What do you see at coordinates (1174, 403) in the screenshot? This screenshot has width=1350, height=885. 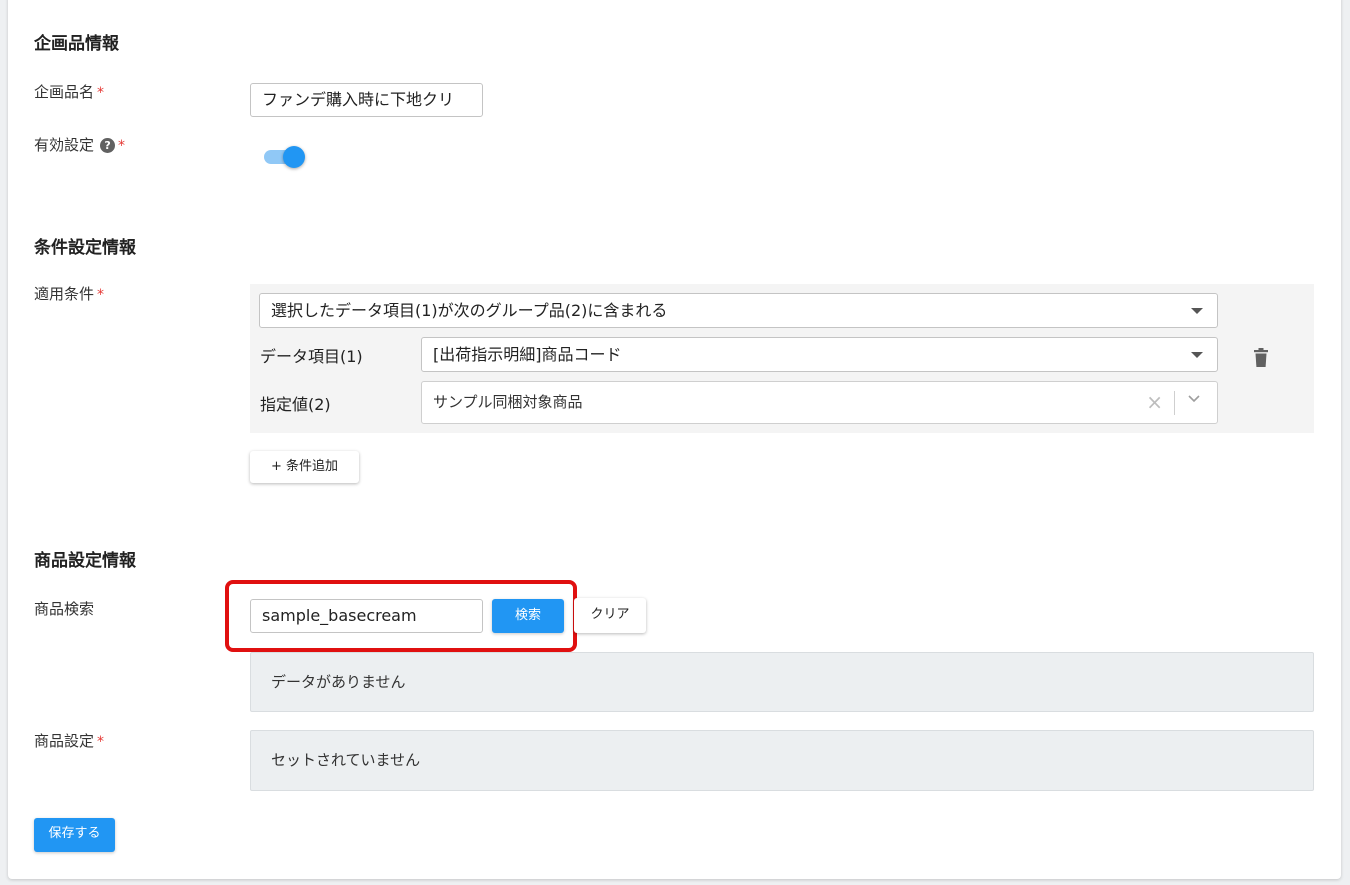 I see `select-divider` at bounding box center [1174, 403].